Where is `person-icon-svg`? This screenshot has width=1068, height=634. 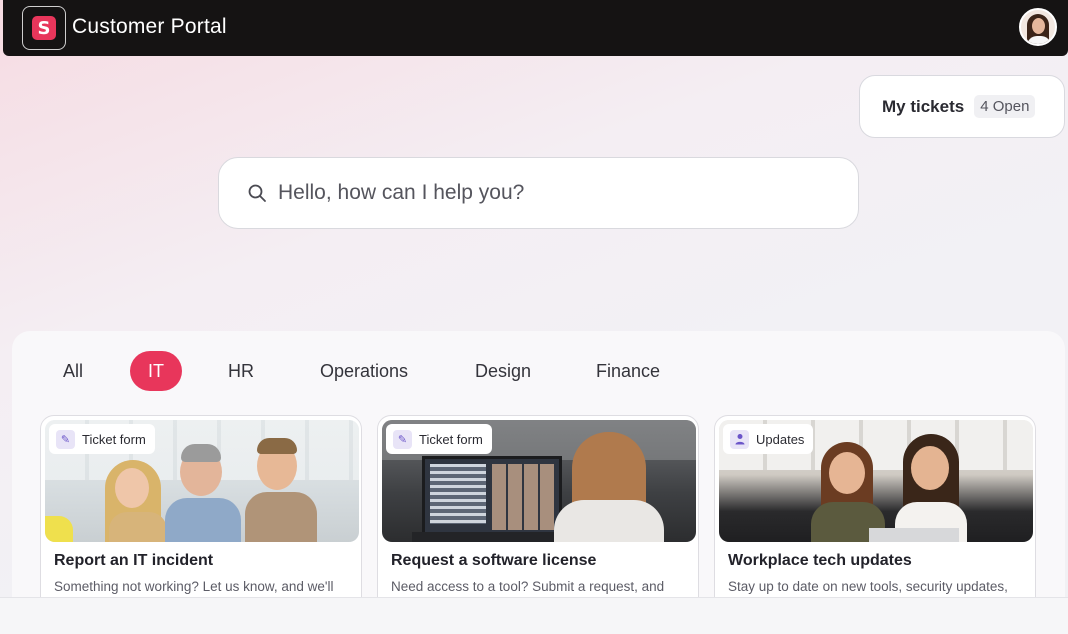
person-icon-svg is located at coordinates (739, 439).